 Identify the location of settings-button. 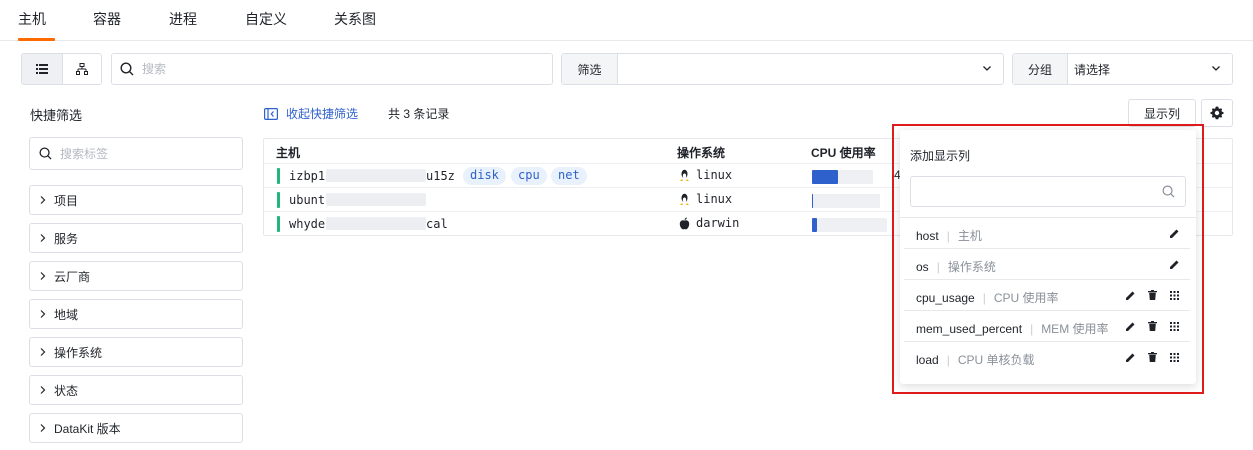
(1217, 113).